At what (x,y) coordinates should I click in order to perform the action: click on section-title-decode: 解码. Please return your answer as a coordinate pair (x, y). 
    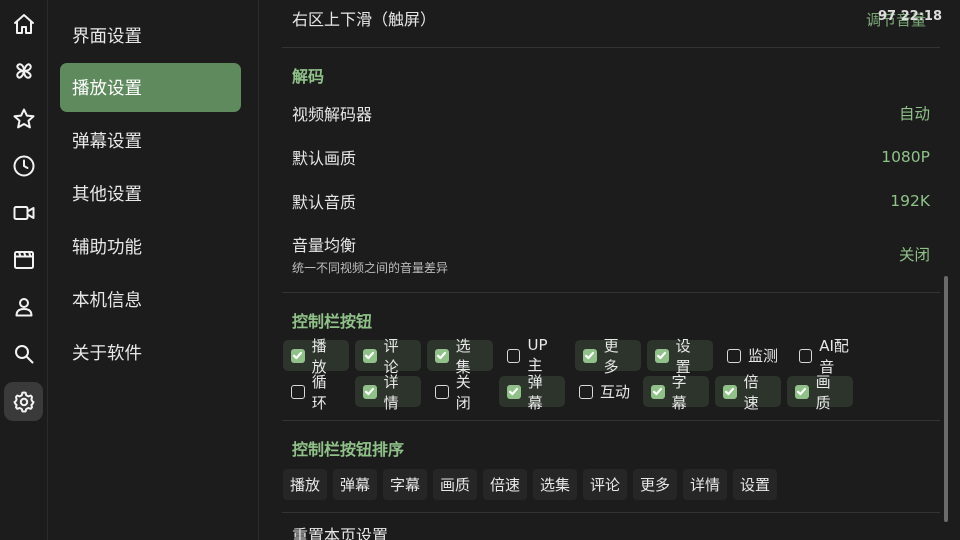
    Looking at the image, I should click on (308, 76).